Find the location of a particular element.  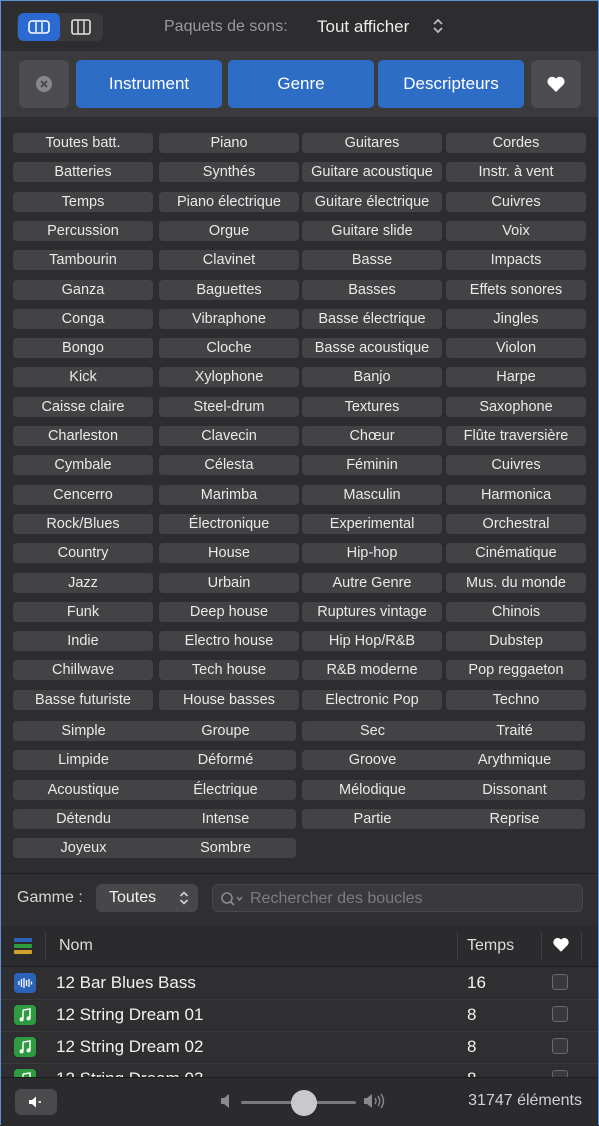

keyword-button: Experimental is located at coordinates (372, 523).